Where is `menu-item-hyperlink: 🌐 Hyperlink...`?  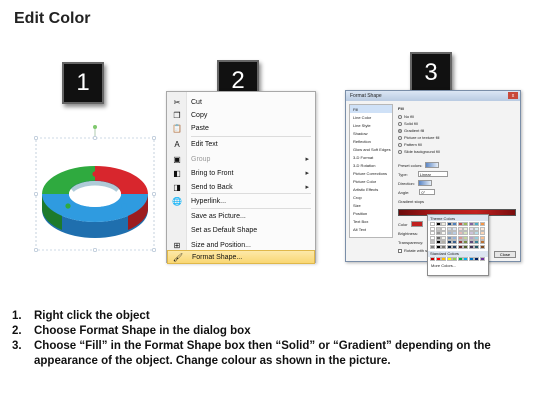
menu-item-hyperlink: 🌐 Hyperlink... is located at coordinates (241, 201).